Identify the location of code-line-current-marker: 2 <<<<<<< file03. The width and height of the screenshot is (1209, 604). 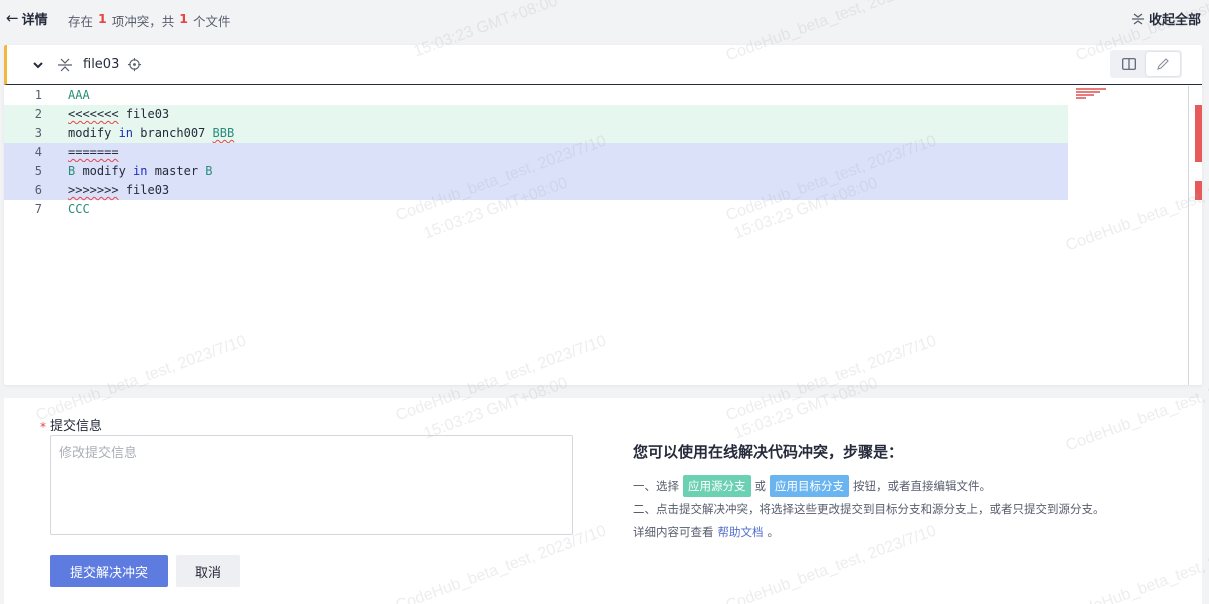
(536, 114).